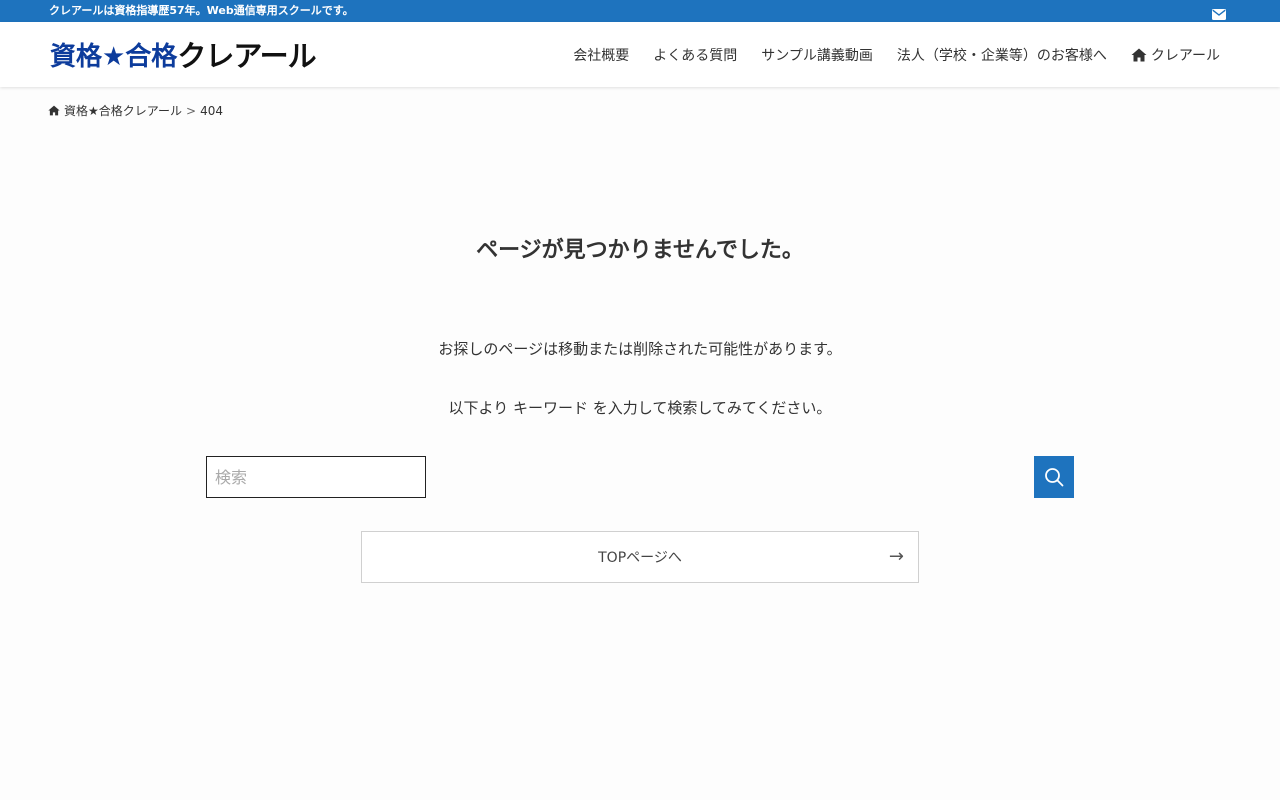  What do you see at coordinates (640, 11) in the screenshot?
I see `top-bar: クレアールは資格指導歴57年。Web通信専用スクールです。` at bounding box center [640, 11].